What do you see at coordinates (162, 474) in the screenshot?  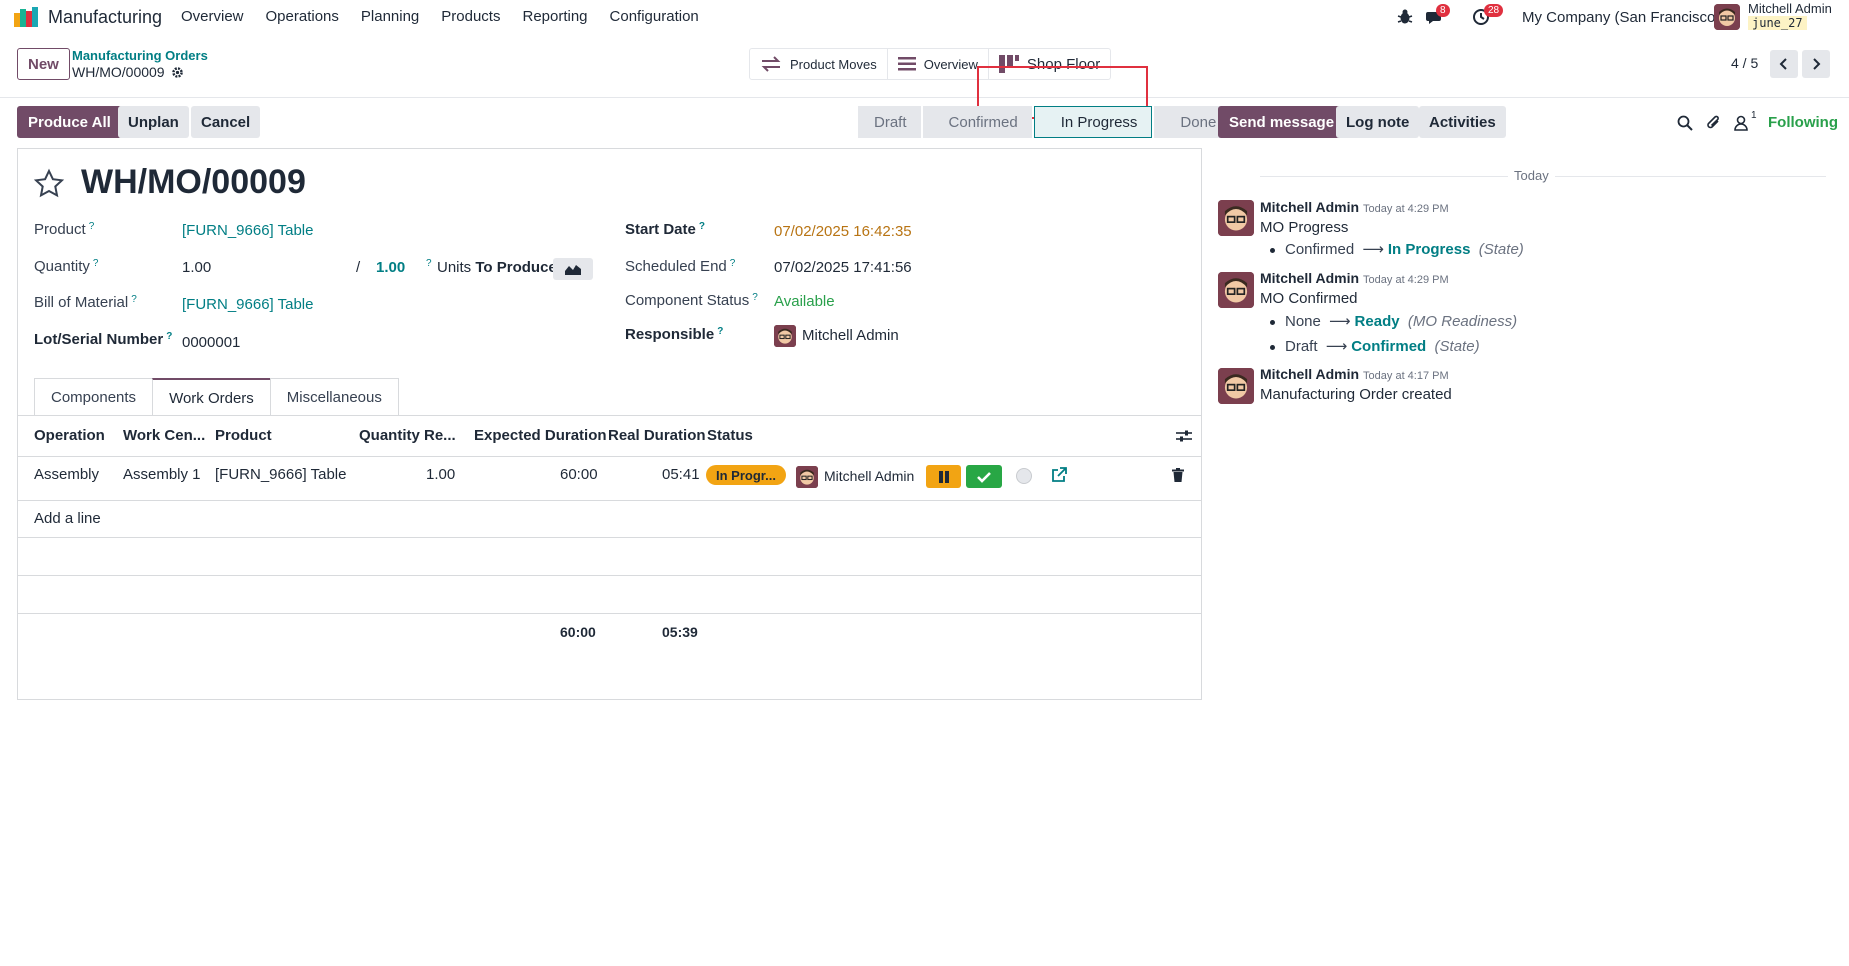 I see `row-work-center: Assembly 1` at bounding box center [162, 474].